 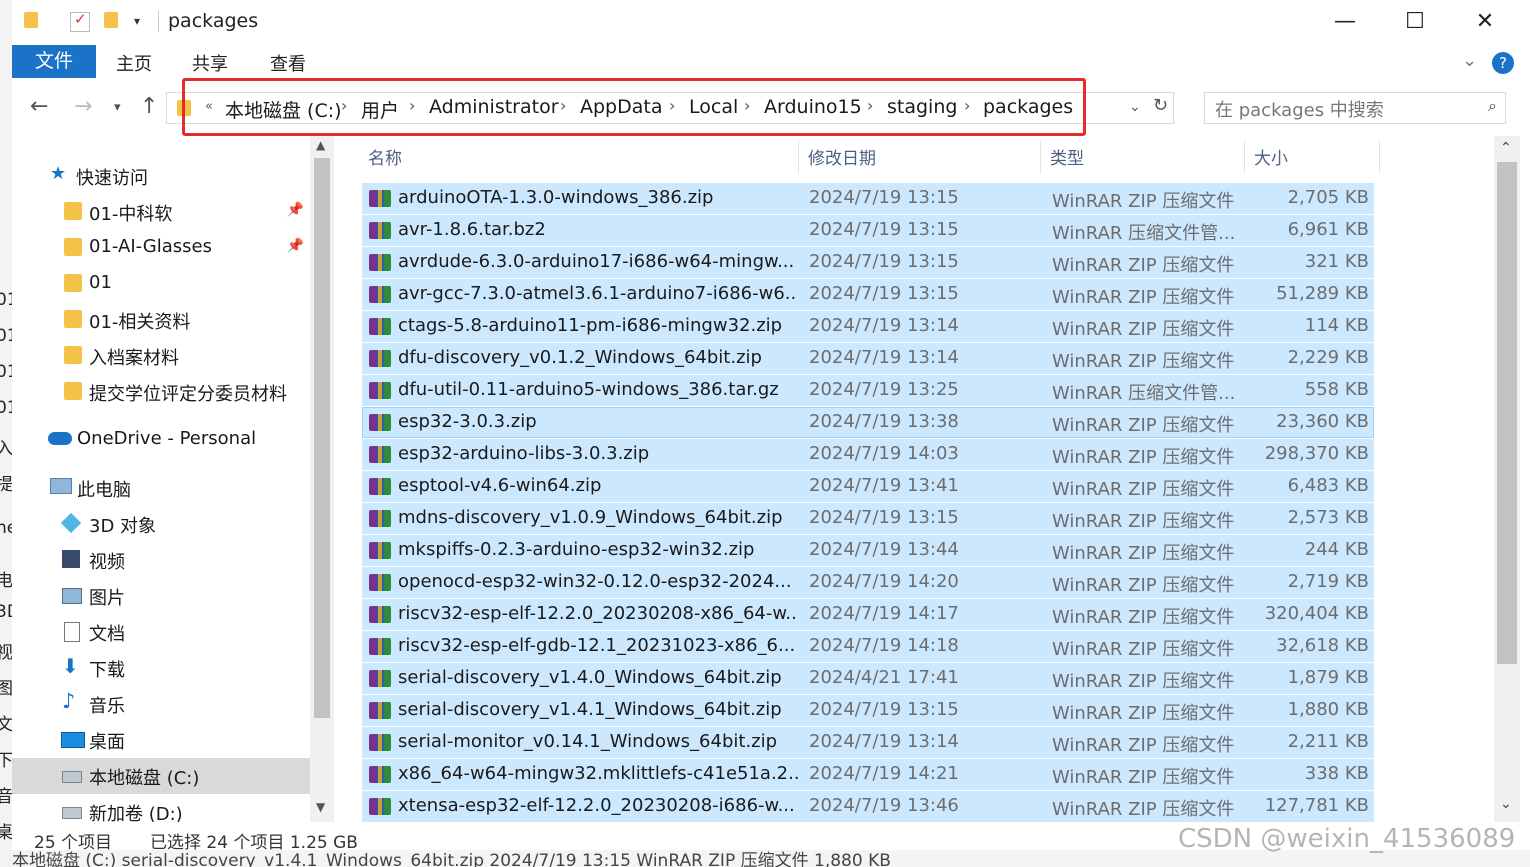 I want to click on search-input: 在 packages 中搜索 ⌕, so click(x=1355, y=108).